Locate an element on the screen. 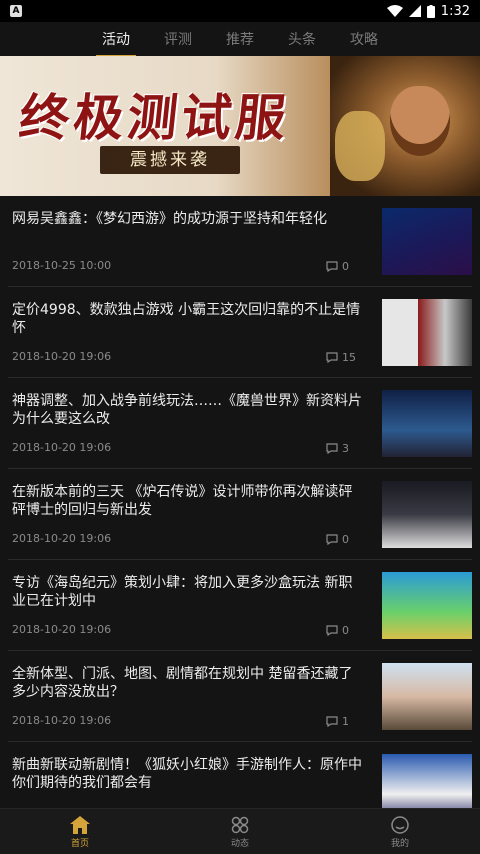 Image resolution: width=480 pixels, height=854 pixels. clock-text: 1:32 is located at coordinates (455, 11).